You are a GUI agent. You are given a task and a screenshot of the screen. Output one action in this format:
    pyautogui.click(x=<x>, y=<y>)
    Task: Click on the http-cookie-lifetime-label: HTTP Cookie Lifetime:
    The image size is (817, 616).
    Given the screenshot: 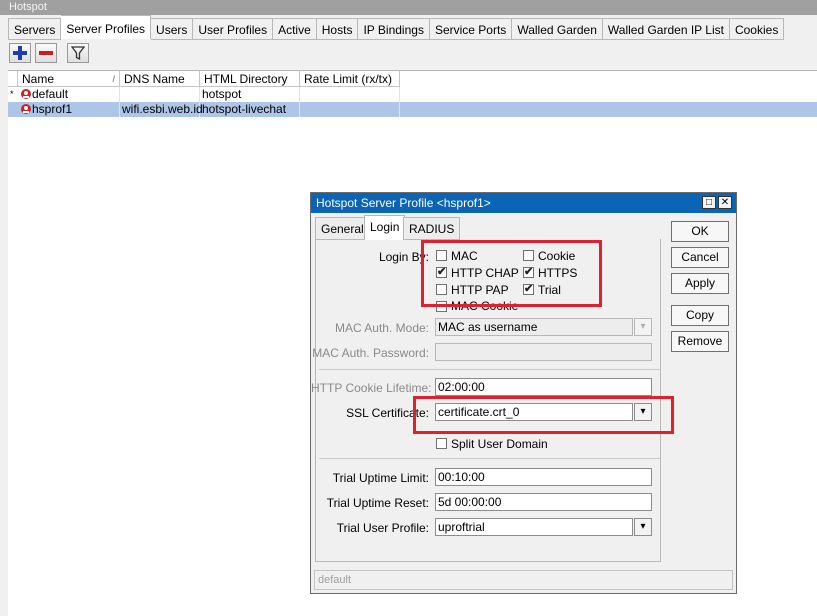 What is the action you would take?
    pyautogui.click(x=371, y=388)
    